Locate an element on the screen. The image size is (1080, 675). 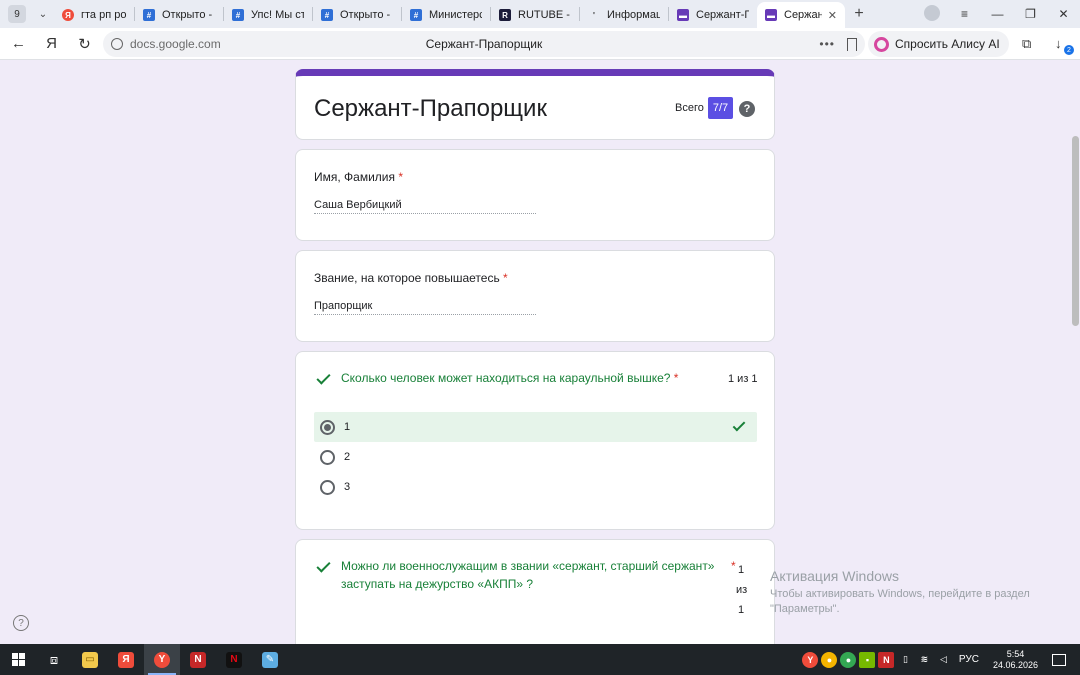
yandex-home-icon: Я is located at coordinates (51, 43).